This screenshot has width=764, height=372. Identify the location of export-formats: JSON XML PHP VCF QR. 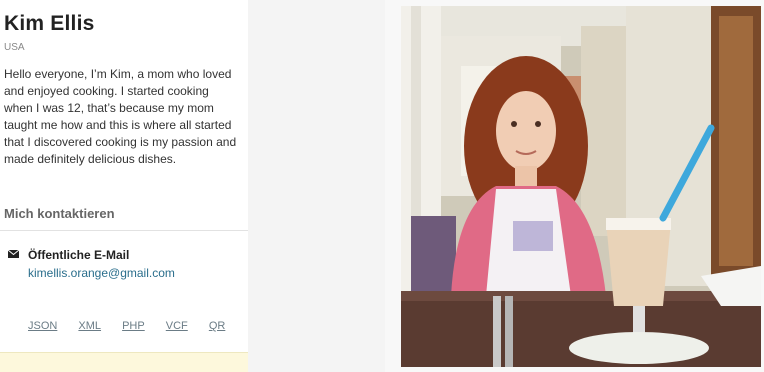
(135, 326).